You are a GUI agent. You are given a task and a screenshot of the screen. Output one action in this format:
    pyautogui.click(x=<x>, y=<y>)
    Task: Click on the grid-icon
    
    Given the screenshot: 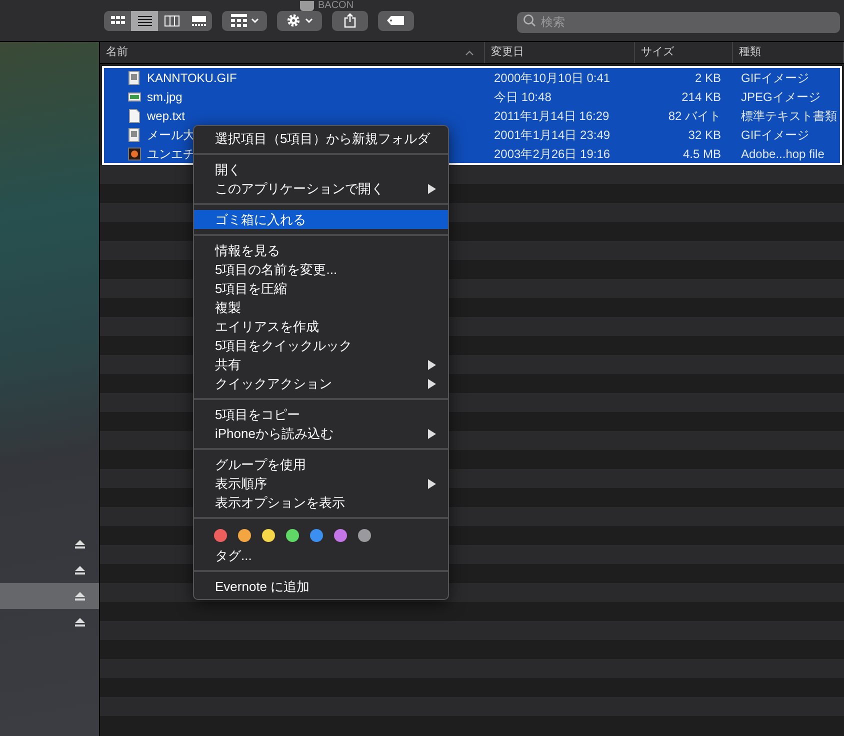 What is the action you would take?
    pyautogui.click(x=238, y=20)
    